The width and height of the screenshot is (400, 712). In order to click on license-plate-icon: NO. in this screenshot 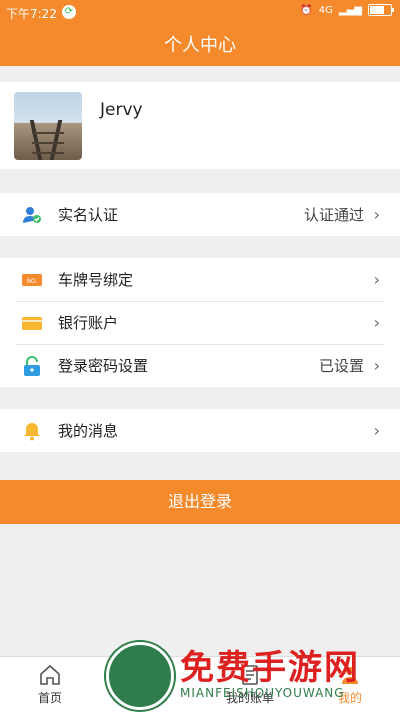, I will do `click(32, 280)`.